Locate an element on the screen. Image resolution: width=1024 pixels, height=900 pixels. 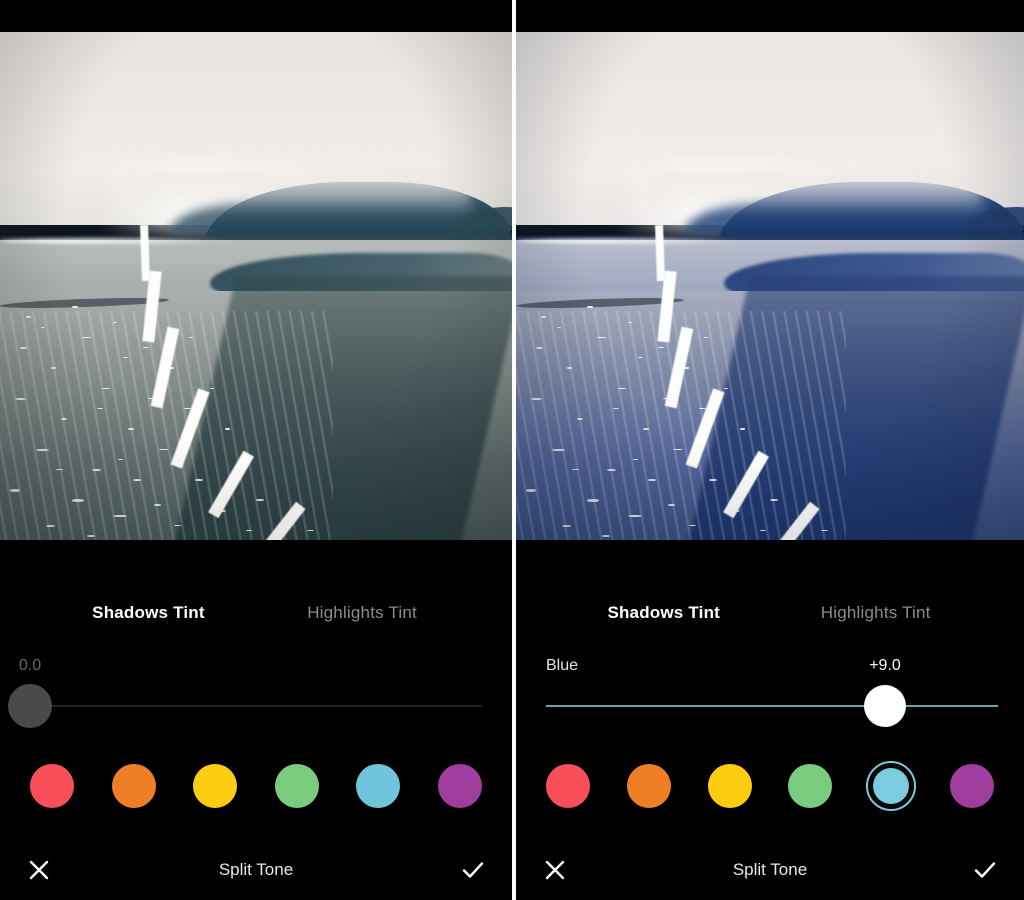
tint-slider-block-after: +9.0 Blue is located at coordinates (770, 690).